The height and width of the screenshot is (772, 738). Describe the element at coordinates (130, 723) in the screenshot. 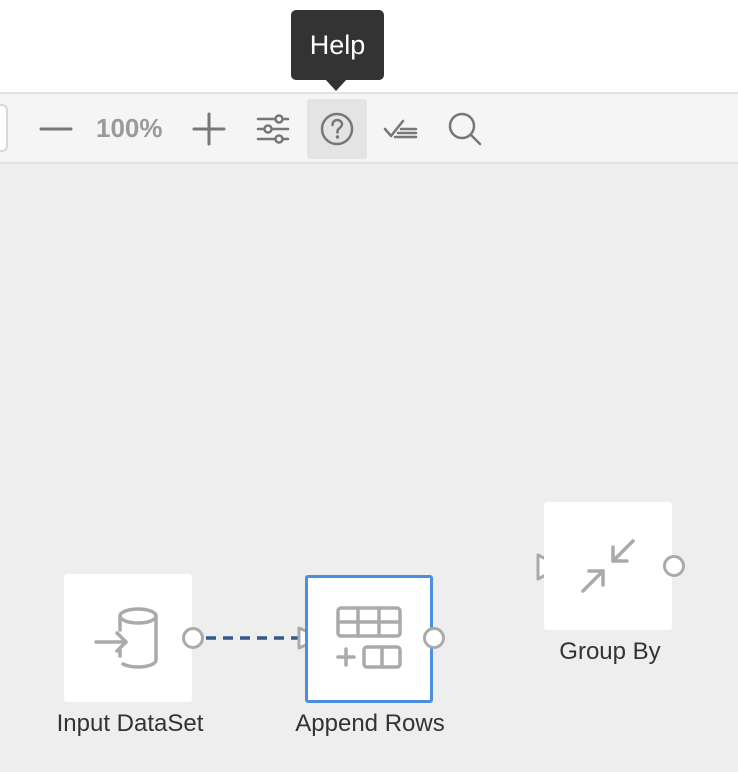

I see `node-label-input-dataset: Input DataSet` at that location.